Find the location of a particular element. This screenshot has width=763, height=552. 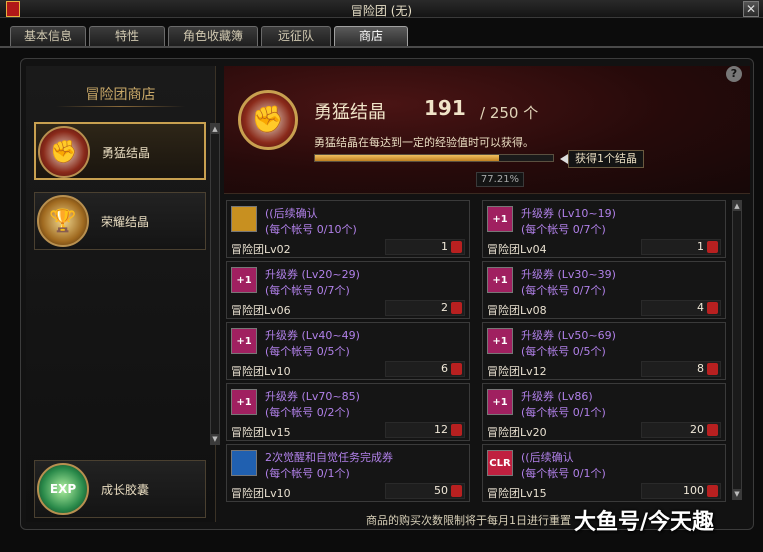

item-price: 20 is located at coordinates (681, 430).